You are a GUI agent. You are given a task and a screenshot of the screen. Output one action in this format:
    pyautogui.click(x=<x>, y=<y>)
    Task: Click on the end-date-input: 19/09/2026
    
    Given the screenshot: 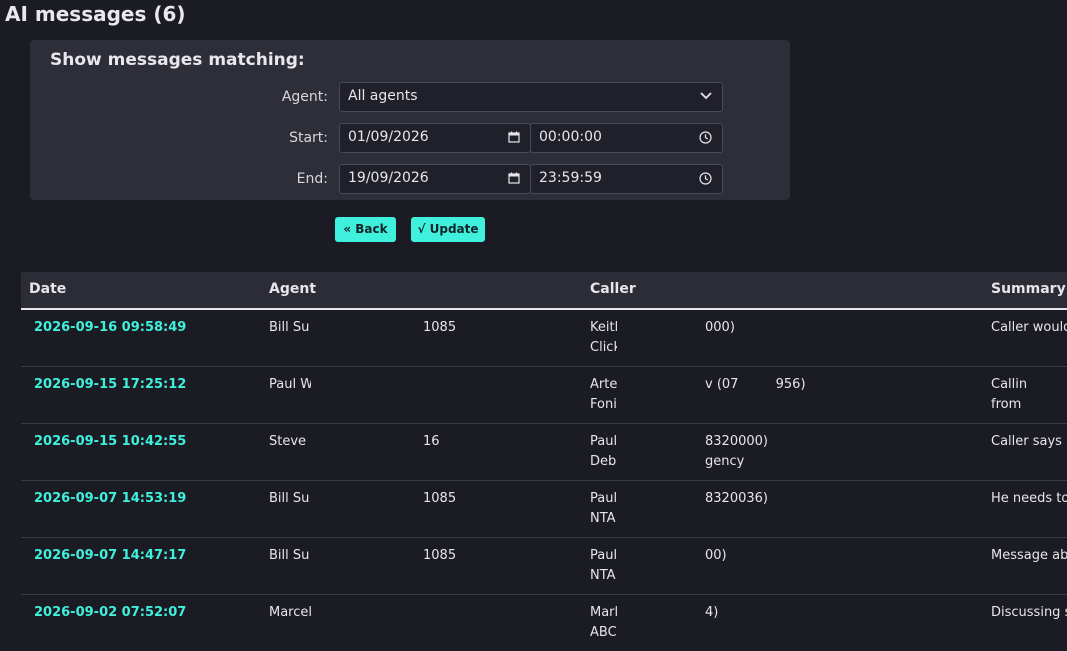 What is the action you would take?
    pyautogui.click(x=435, y=179)
    